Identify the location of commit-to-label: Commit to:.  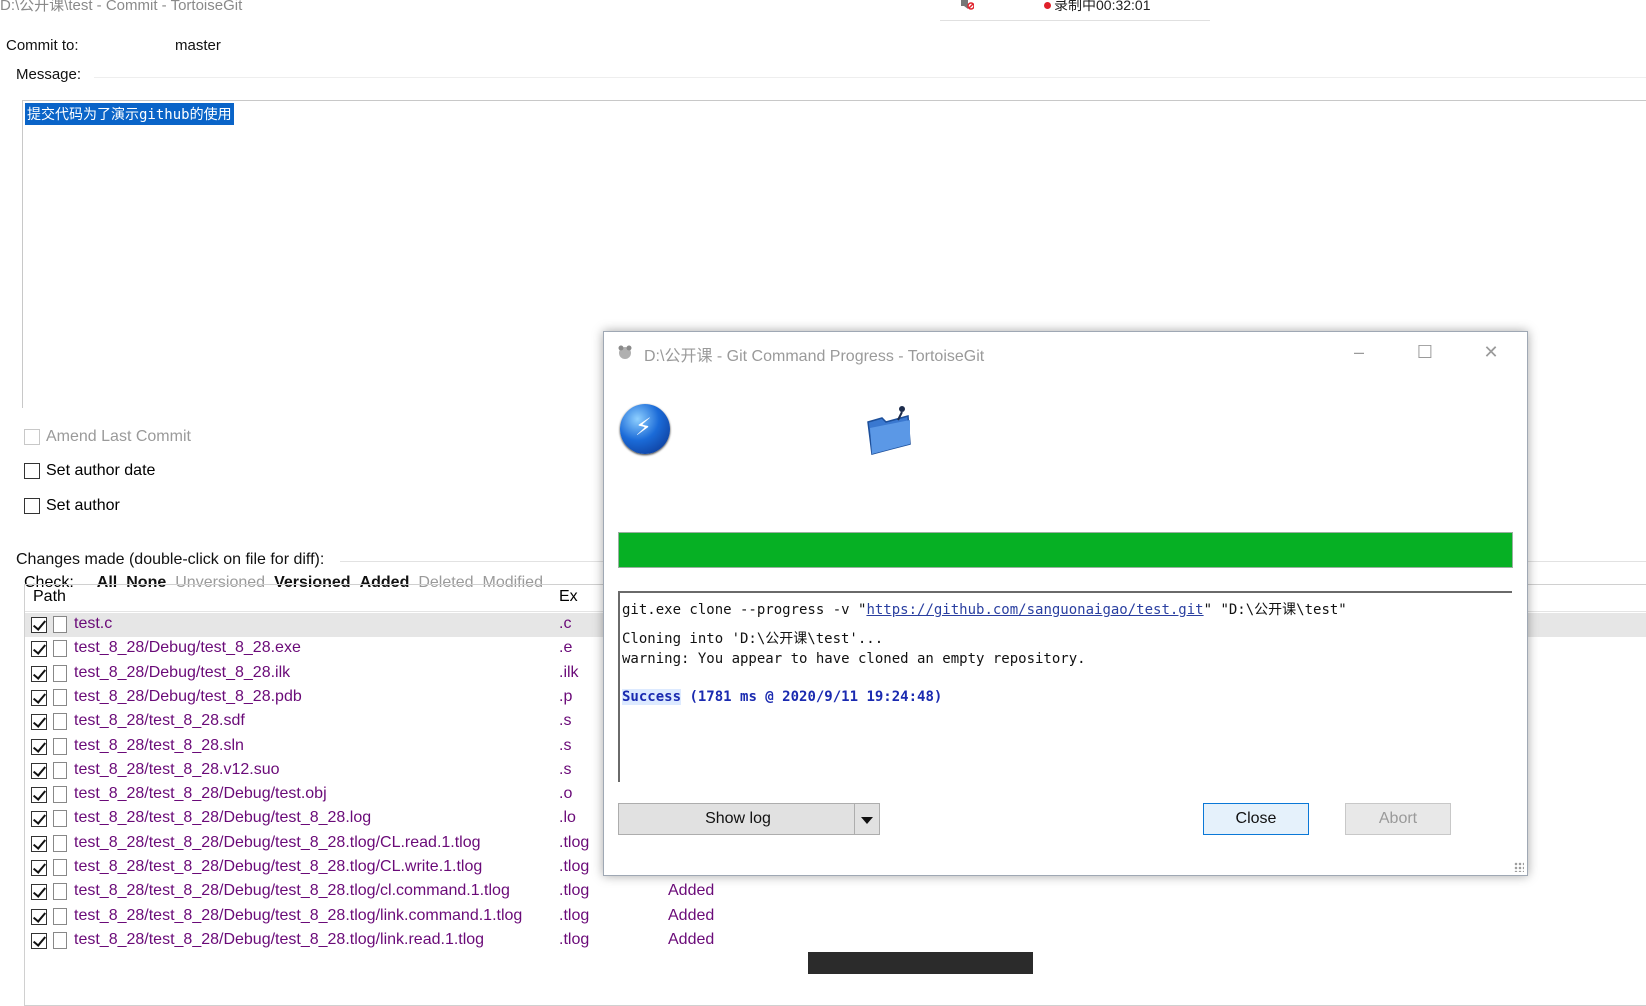
(42, 45).